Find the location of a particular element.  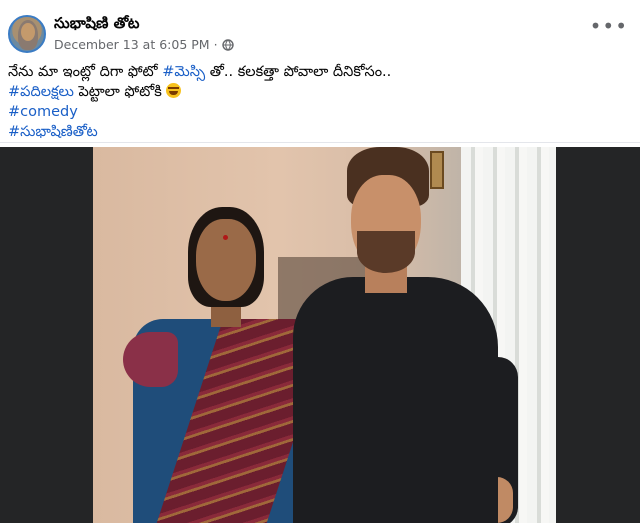

post-meta: December 13 at 6:05 PM · is located at coordinates (144, 44).